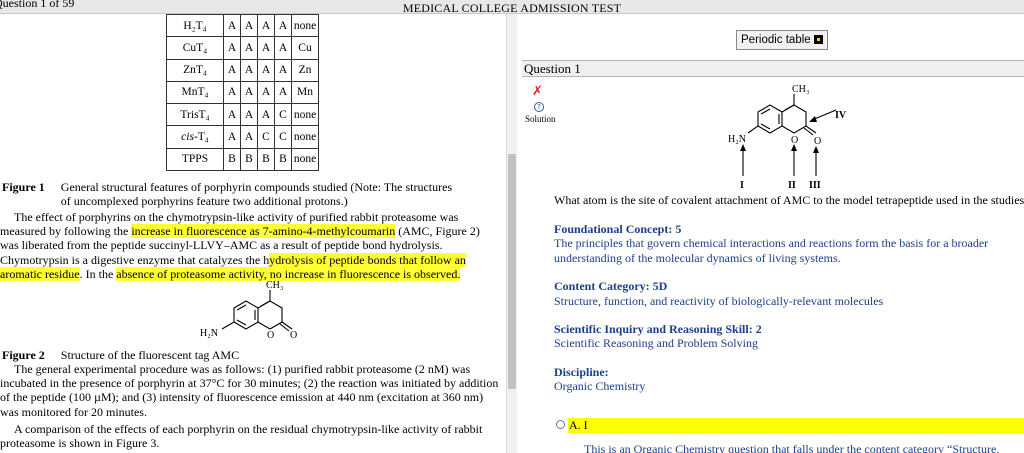 This screenshot has width=1024, height=453. I want to click on cell-compound: cis-T₄, so click(195, 137).